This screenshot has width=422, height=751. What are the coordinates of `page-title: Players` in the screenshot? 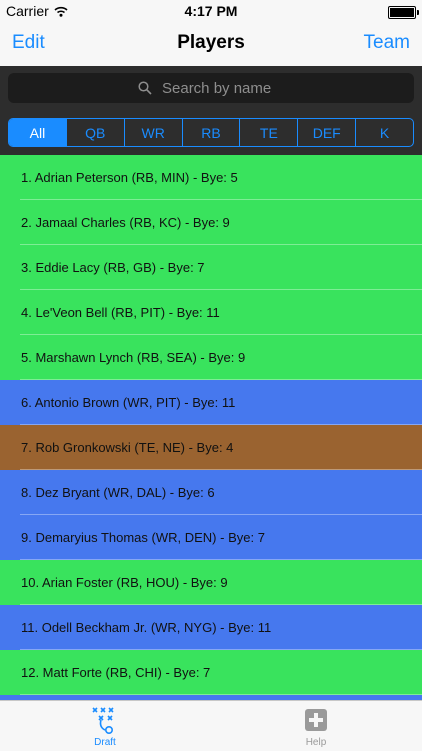 It's located at (211, 42).